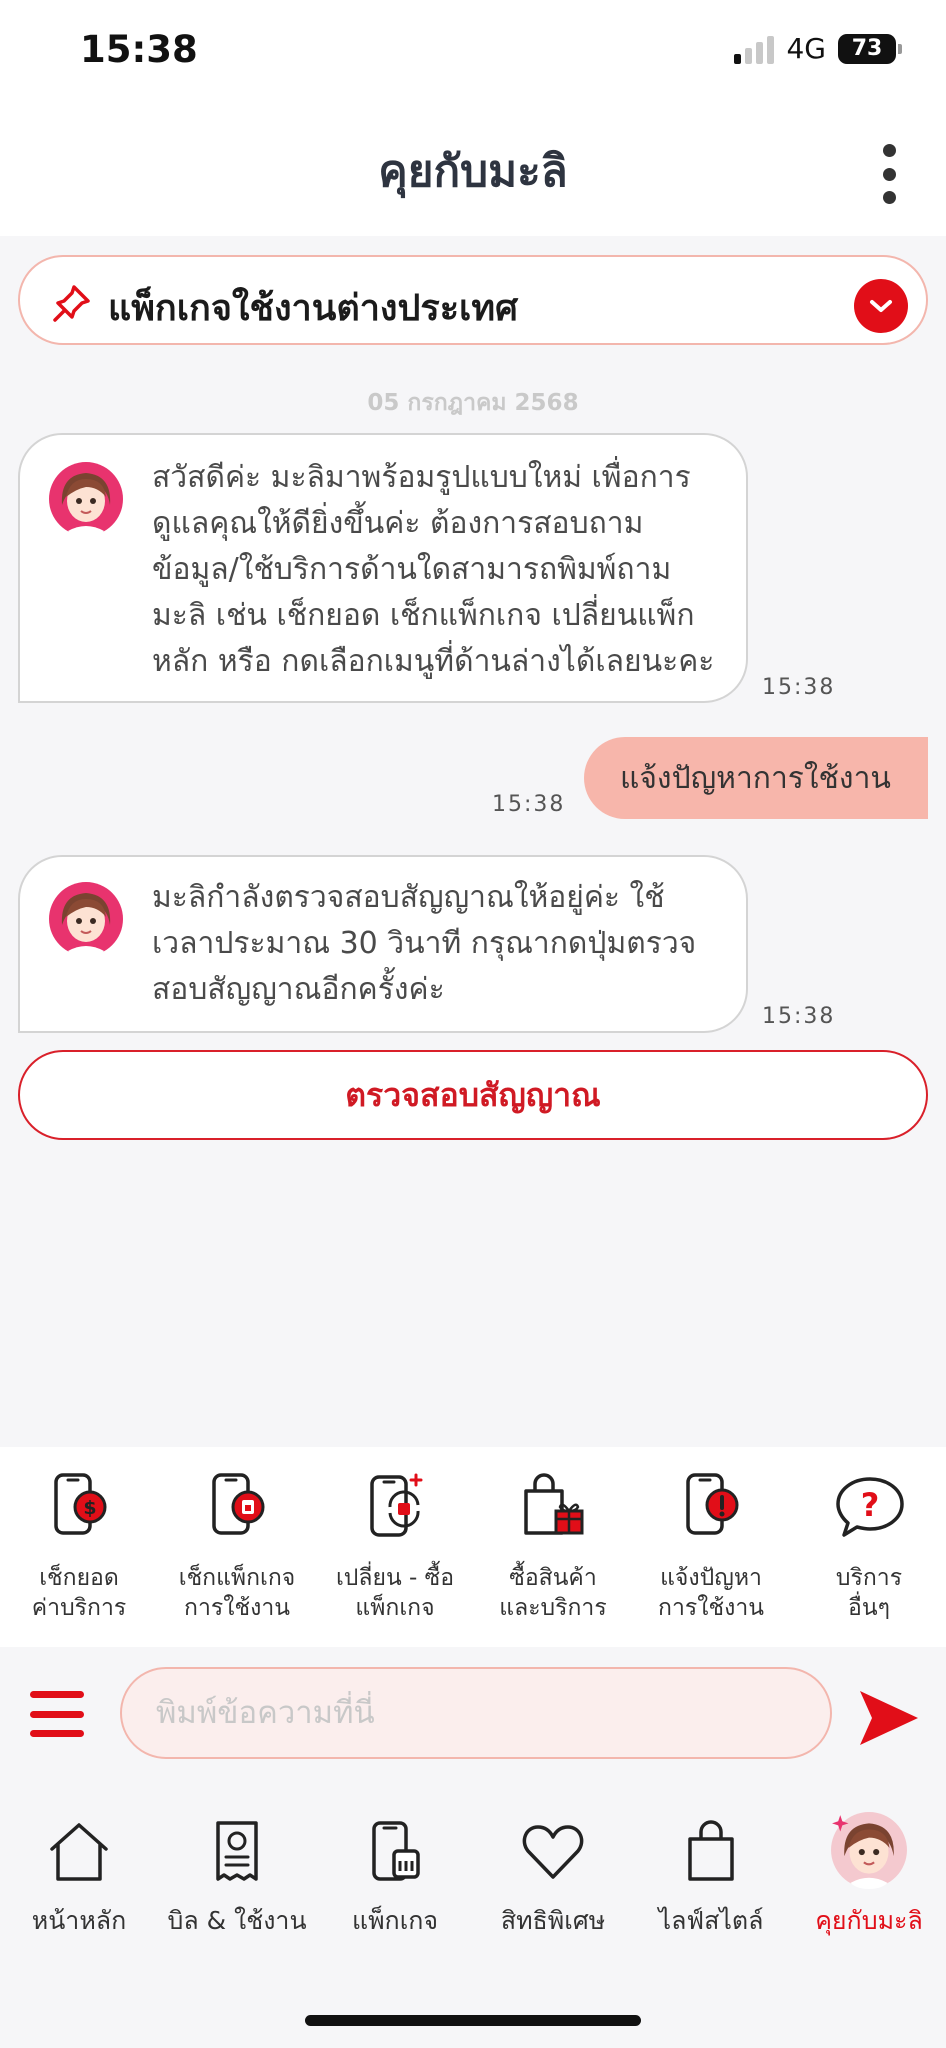  Describe the element at coordinates (881, 306) in the screenshot. I see `chevron-down-icon` at that location.